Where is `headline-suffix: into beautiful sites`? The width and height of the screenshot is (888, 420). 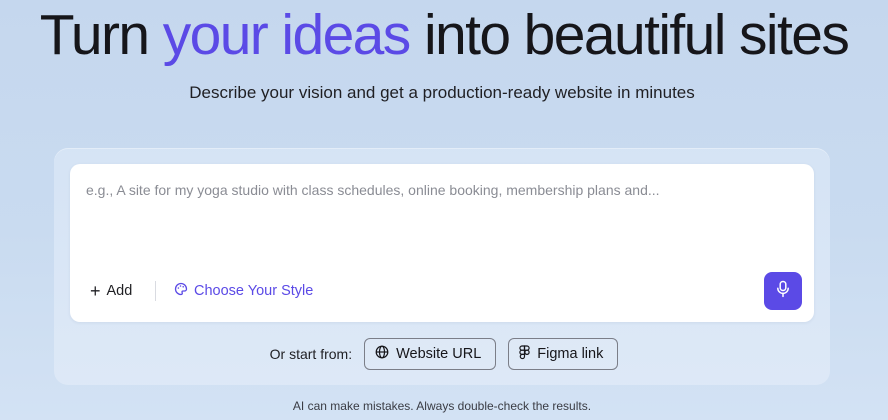
headline-suffix: into beautiful sites is located at coordinates (629, 35).